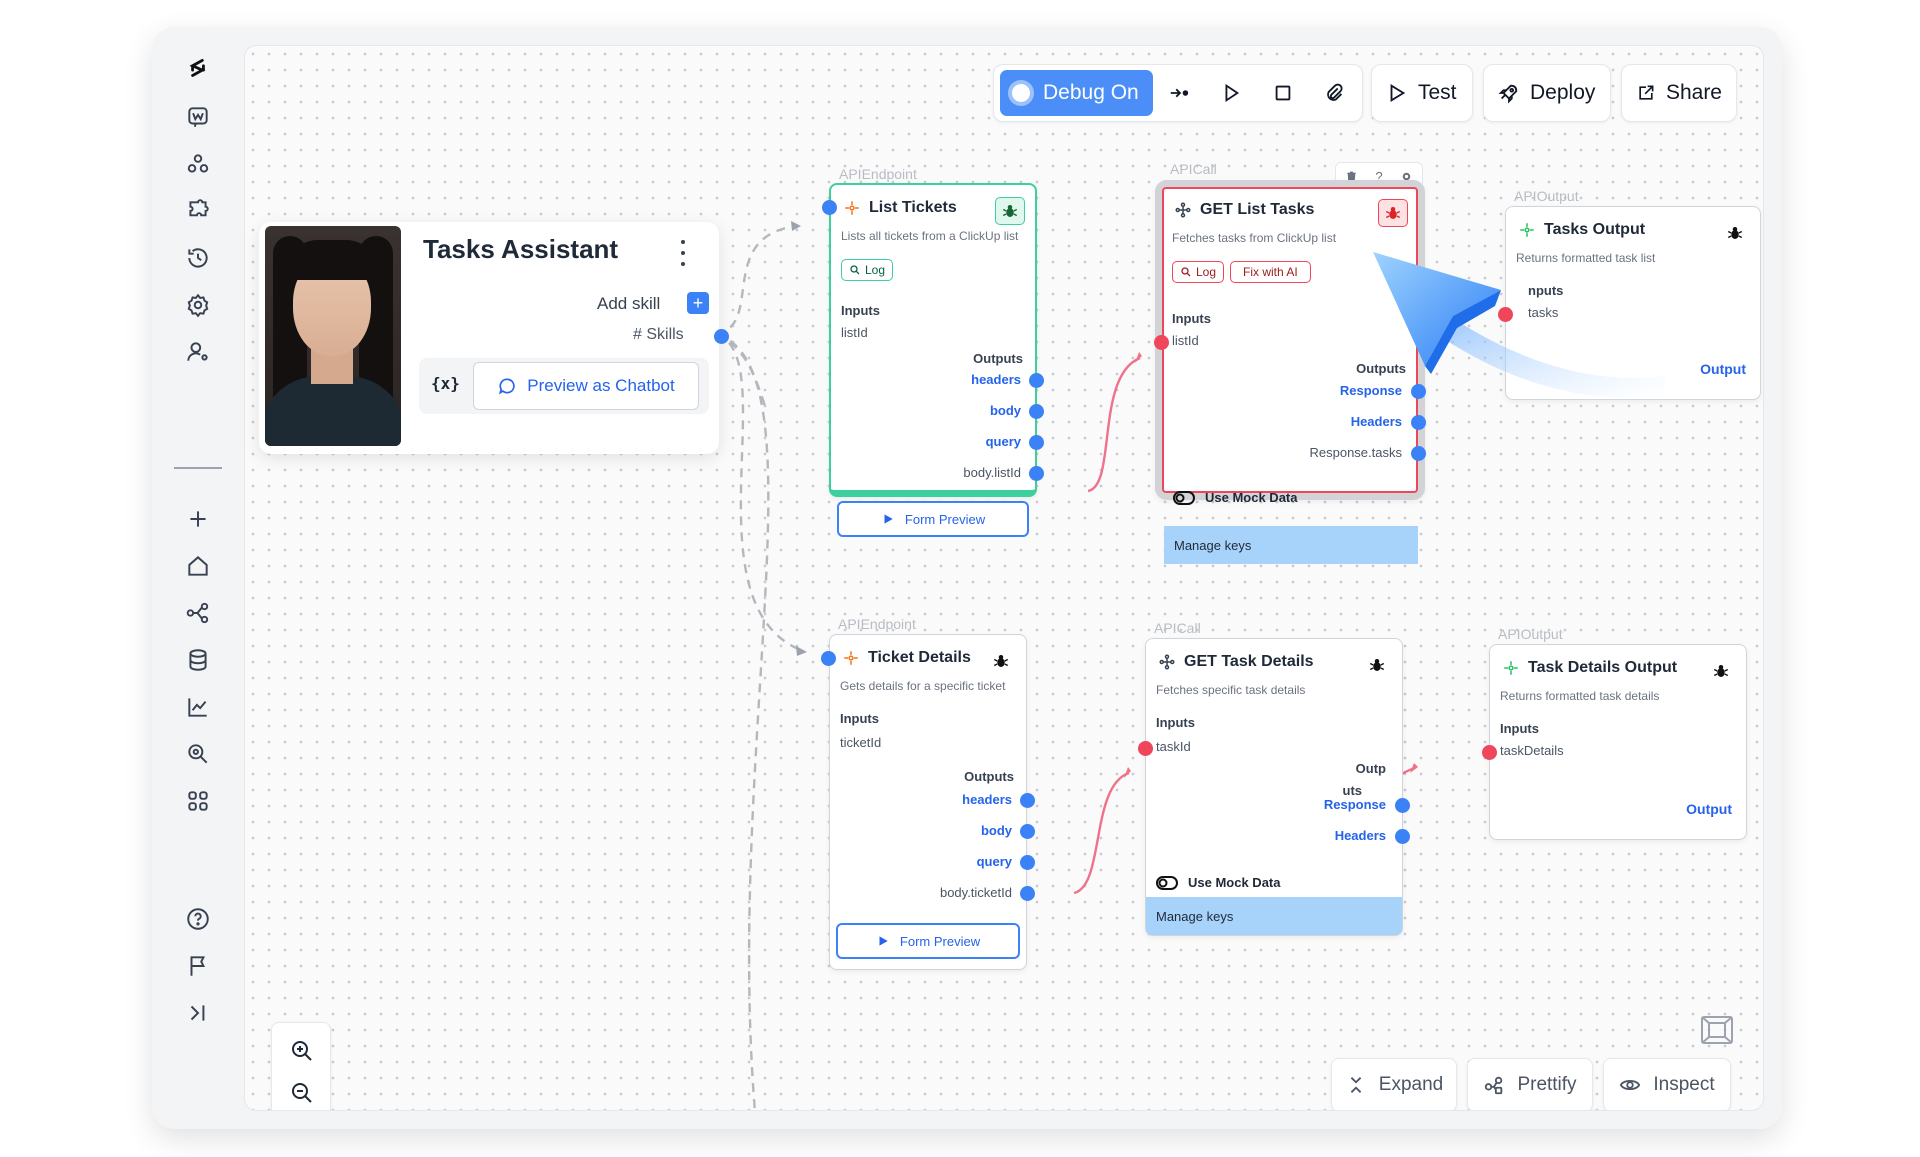 Image resolution: width=1920 pixels, height=1157 pixels. What do you see at coordinates (198, 613) in the screenshot?
I see `workflow-icon` at bounding box center [198, 613].